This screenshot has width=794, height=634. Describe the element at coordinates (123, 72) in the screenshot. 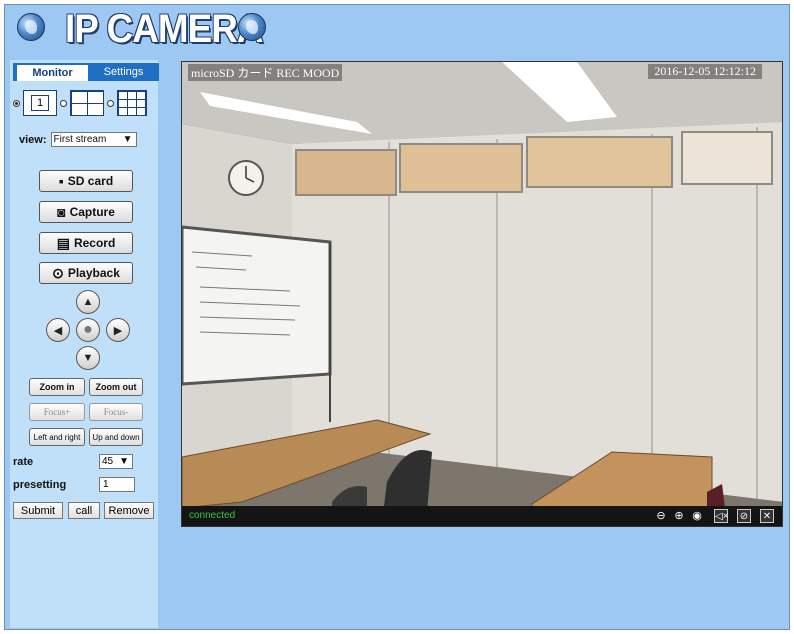

I see `tab-settings: Settings` at that location.